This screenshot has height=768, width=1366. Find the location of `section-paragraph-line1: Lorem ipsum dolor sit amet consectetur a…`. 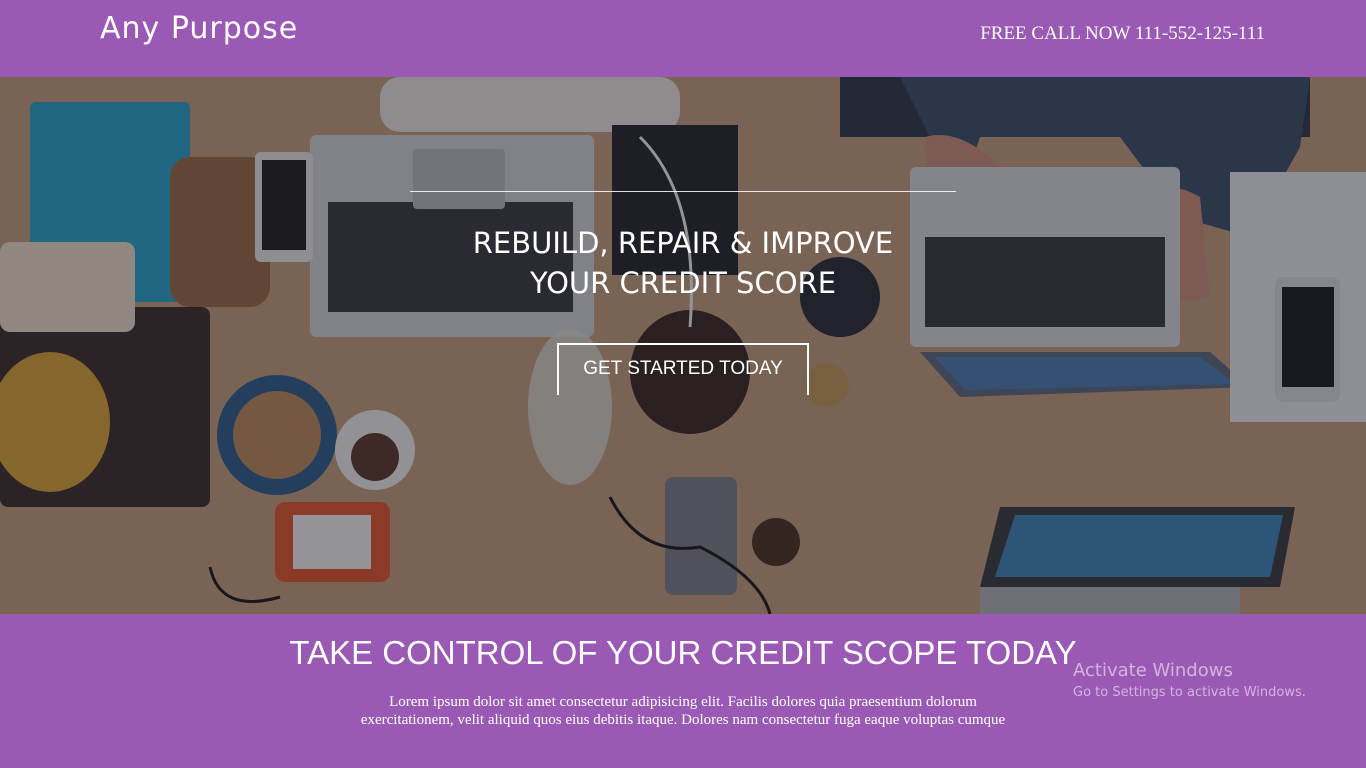

section-paragraph-line1: Lorem ipsum dolor sit amet consectetur a… is located at coordinates (683, 702).